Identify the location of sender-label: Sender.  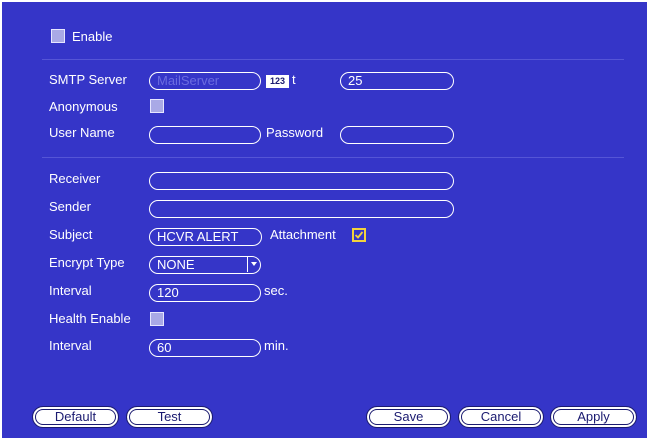
(70, 206).